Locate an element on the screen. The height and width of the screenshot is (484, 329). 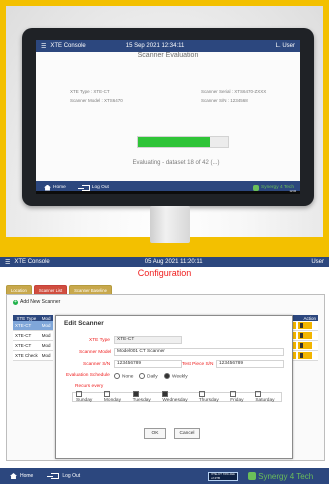
table-cell: XTE-CT is located at coordinates (26, 345).